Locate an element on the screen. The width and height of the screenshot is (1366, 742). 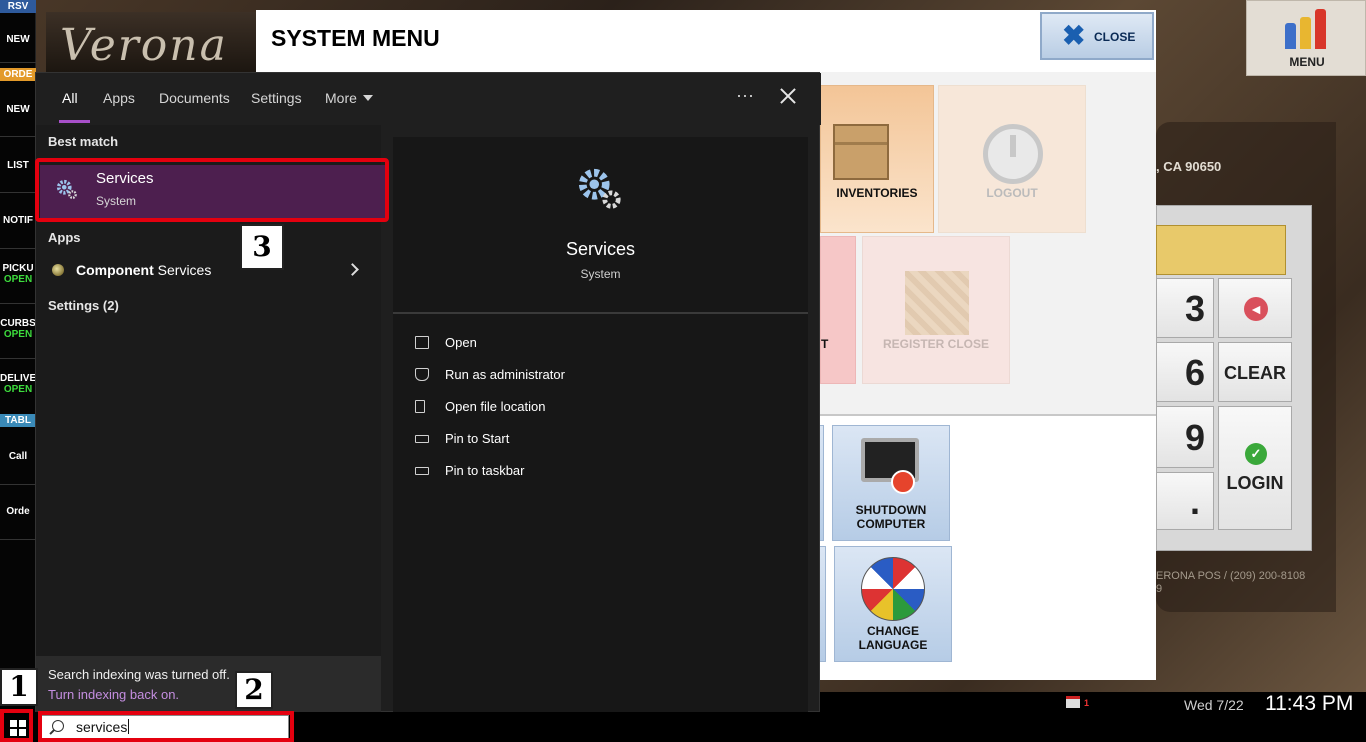
turn-indexing-on-link: Turn indexing back on. is located at coordinates (113, 694).